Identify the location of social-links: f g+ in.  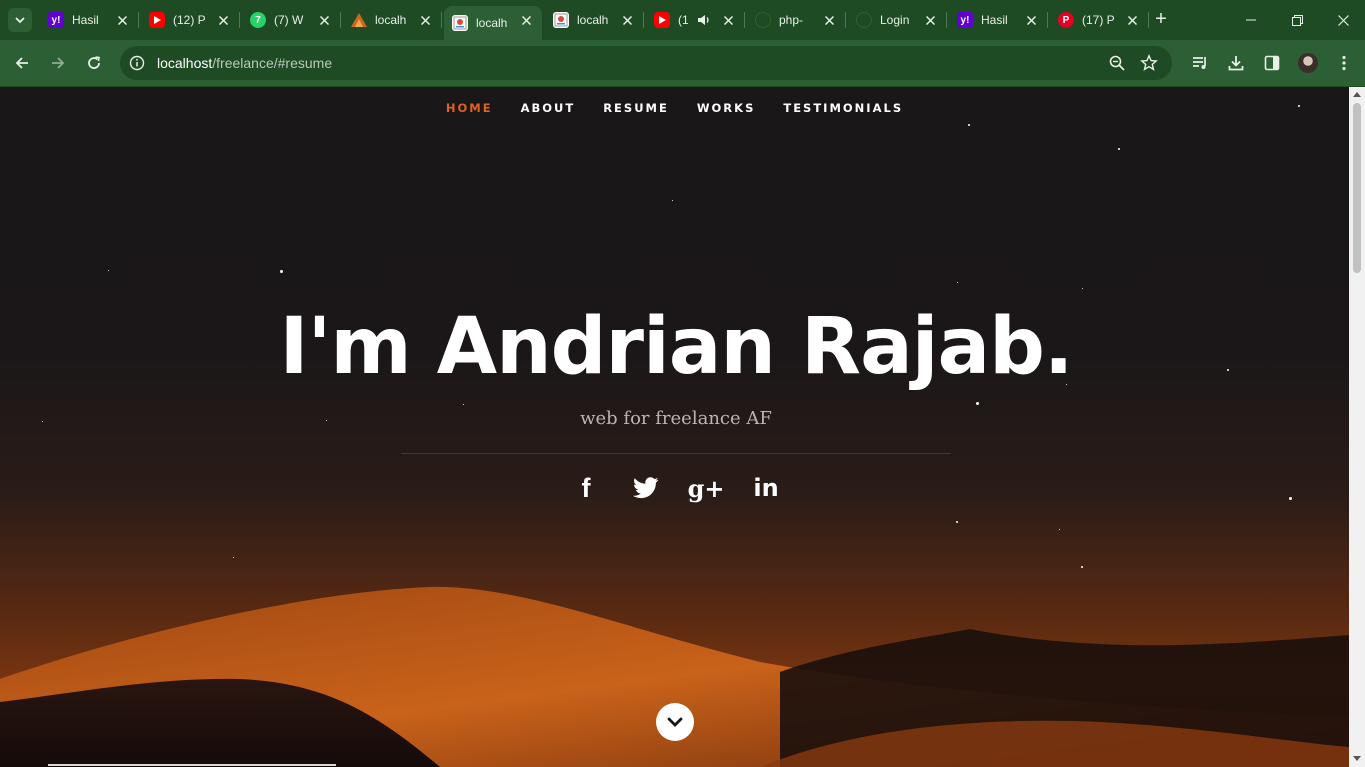
(674, 488).